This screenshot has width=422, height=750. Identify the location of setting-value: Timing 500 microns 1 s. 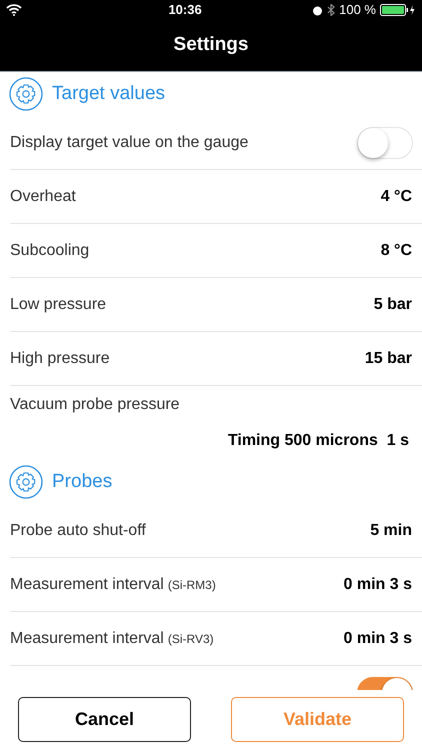
(318, 441).